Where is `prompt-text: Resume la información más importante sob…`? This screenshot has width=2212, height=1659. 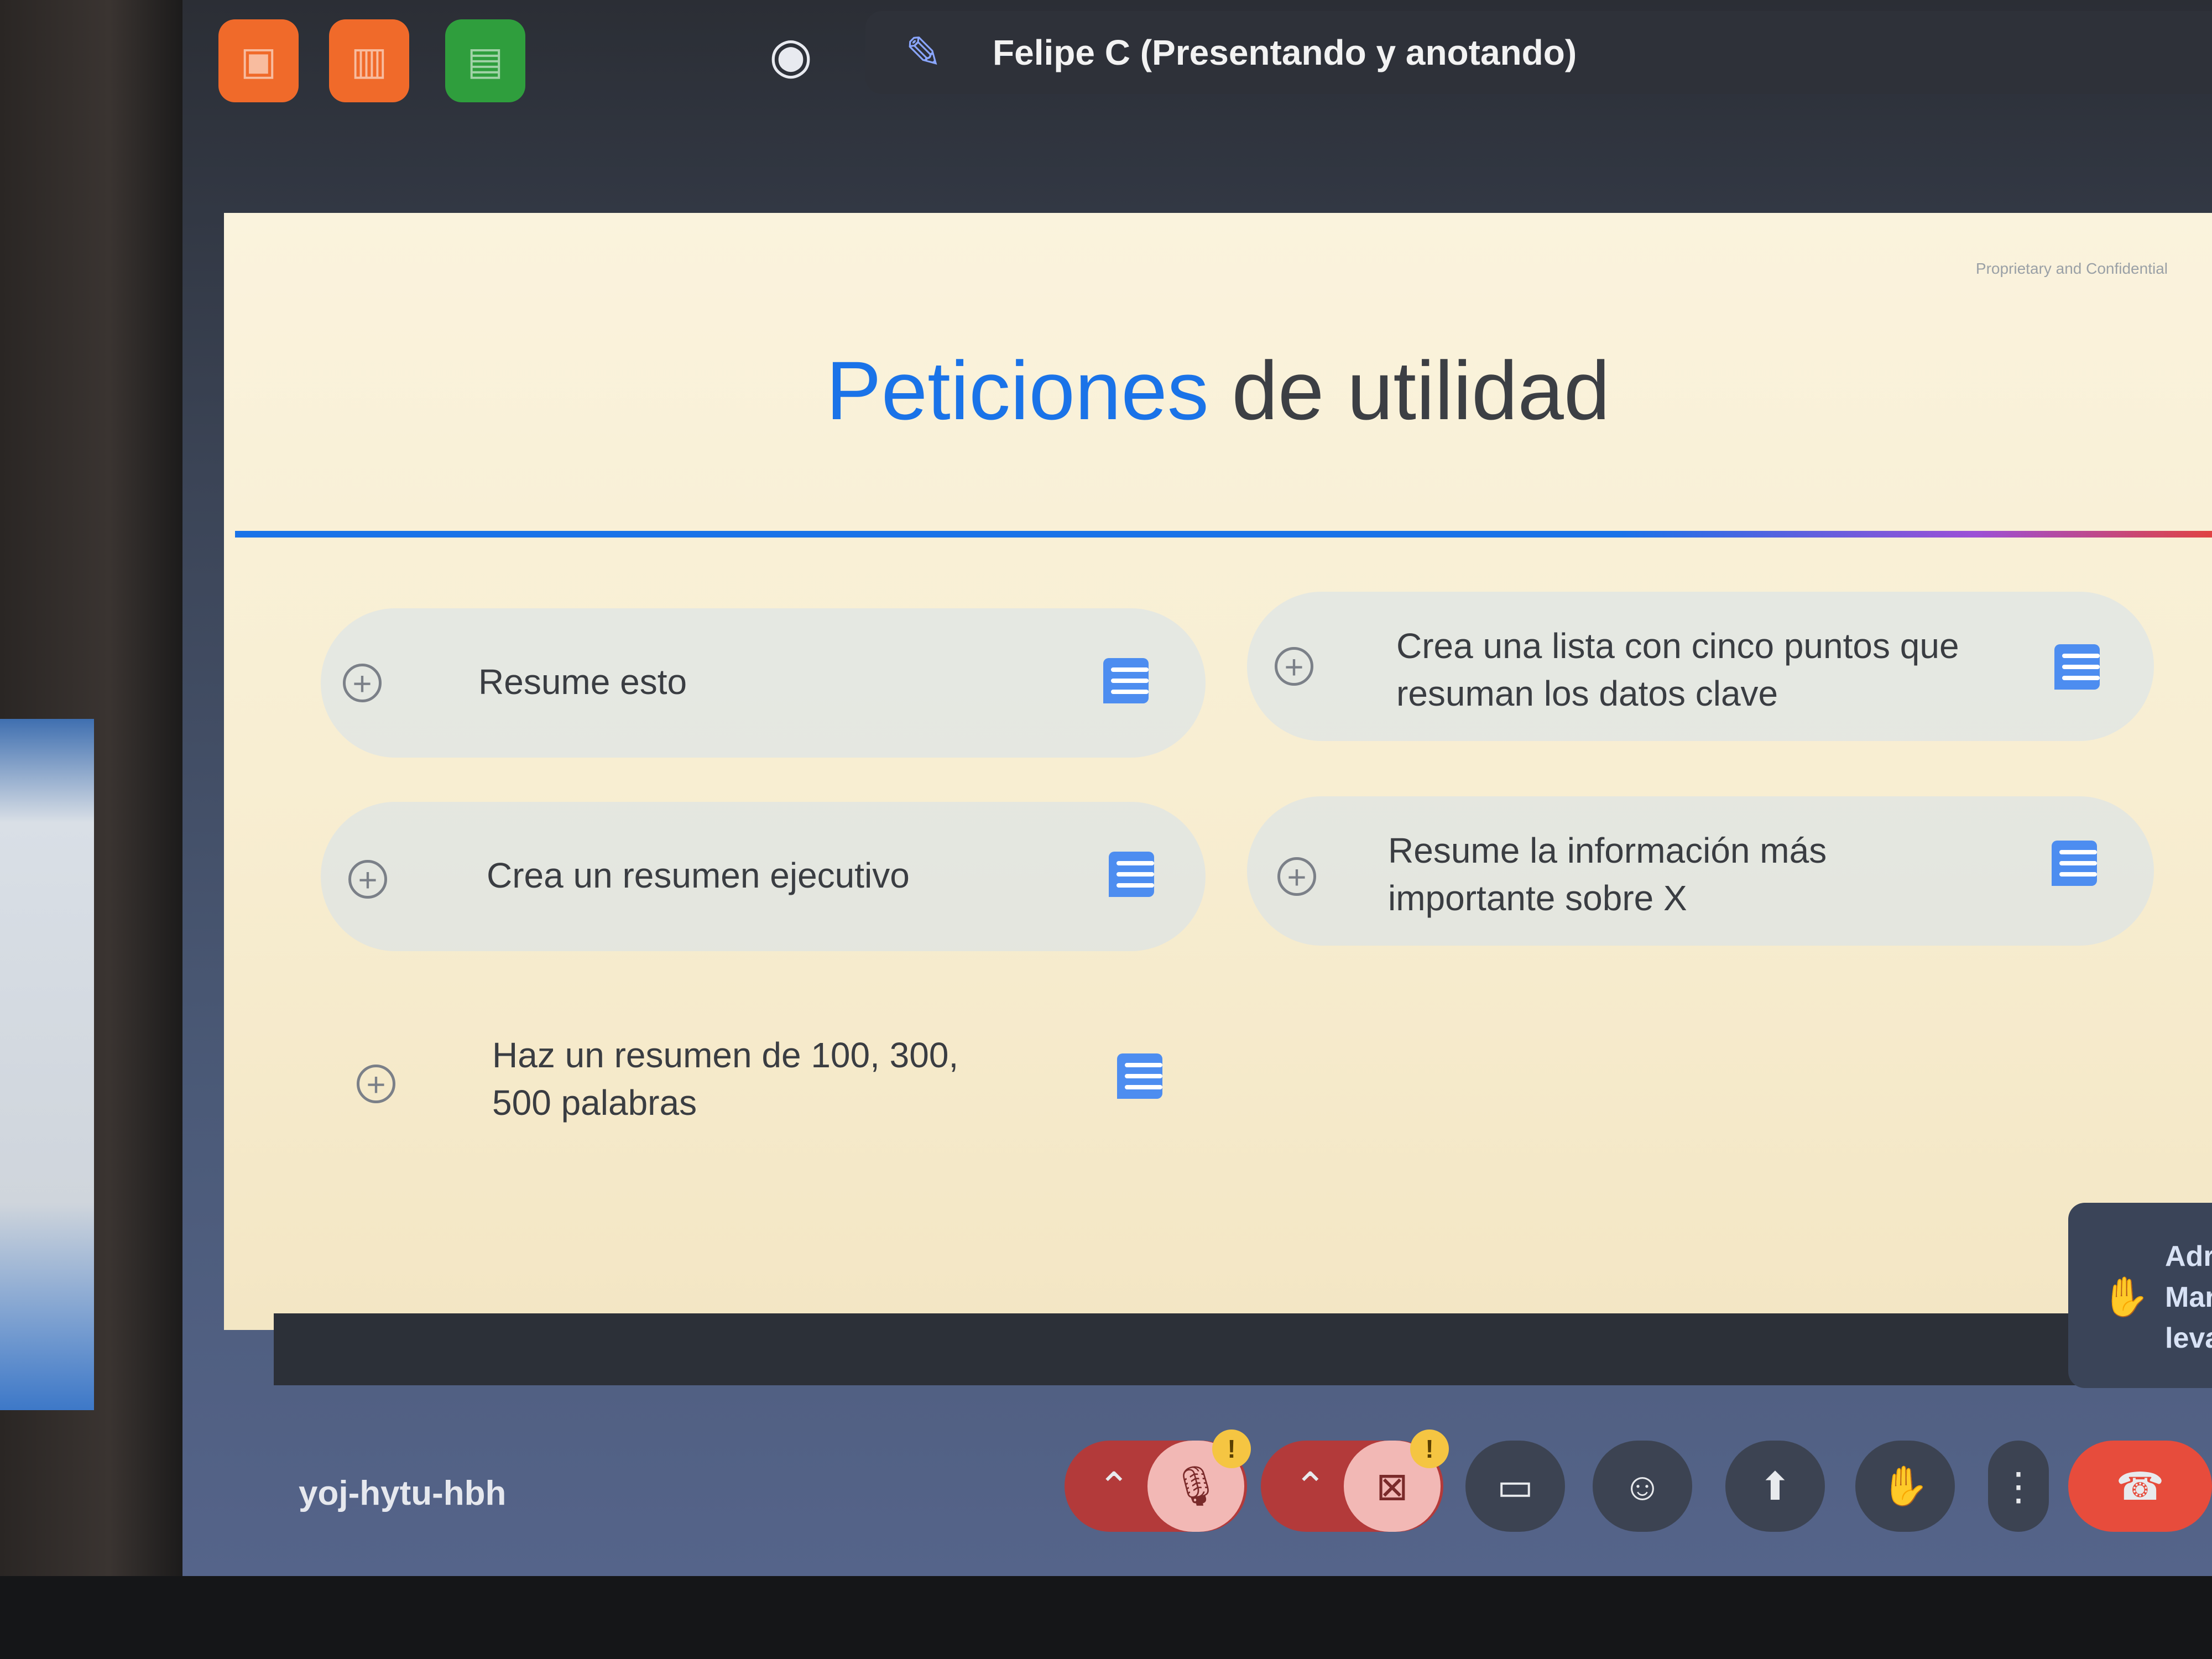 prompt-text: Resume la información más importante sob… is located at coordinates (1608, 875).